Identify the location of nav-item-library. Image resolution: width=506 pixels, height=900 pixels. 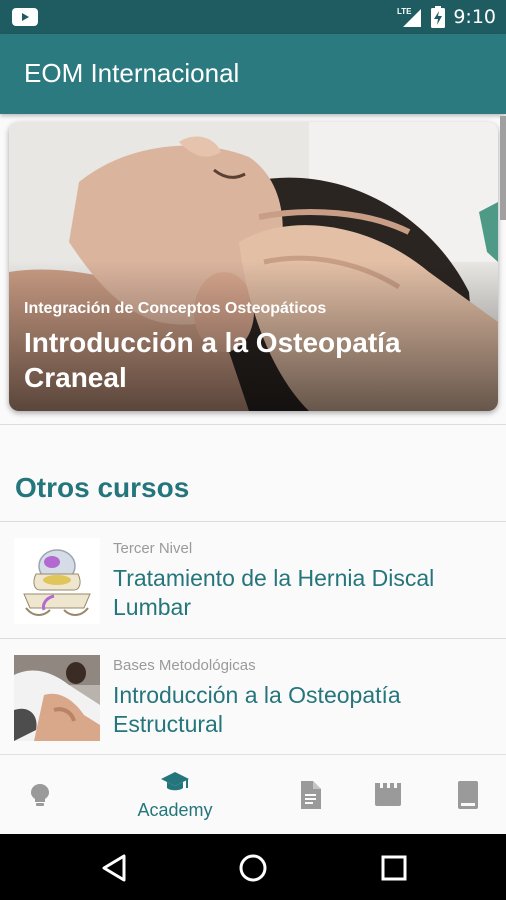
(467, 795).